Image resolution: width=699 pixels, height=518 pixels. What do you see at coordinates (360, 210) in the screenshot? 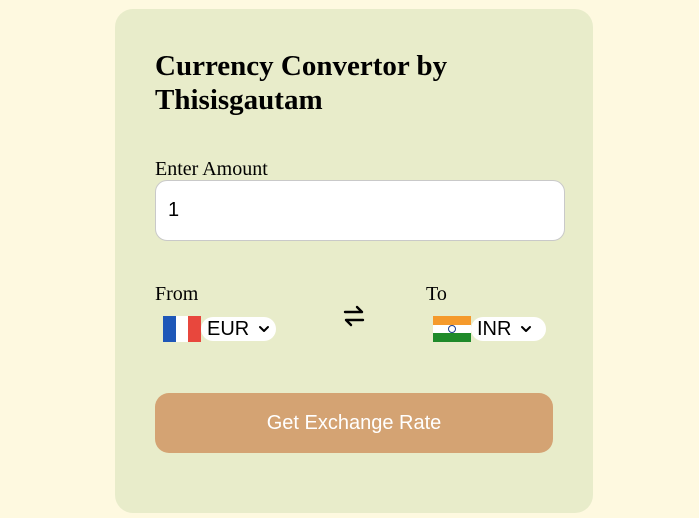
I see `amount-input` at bounding box center [360, 210].